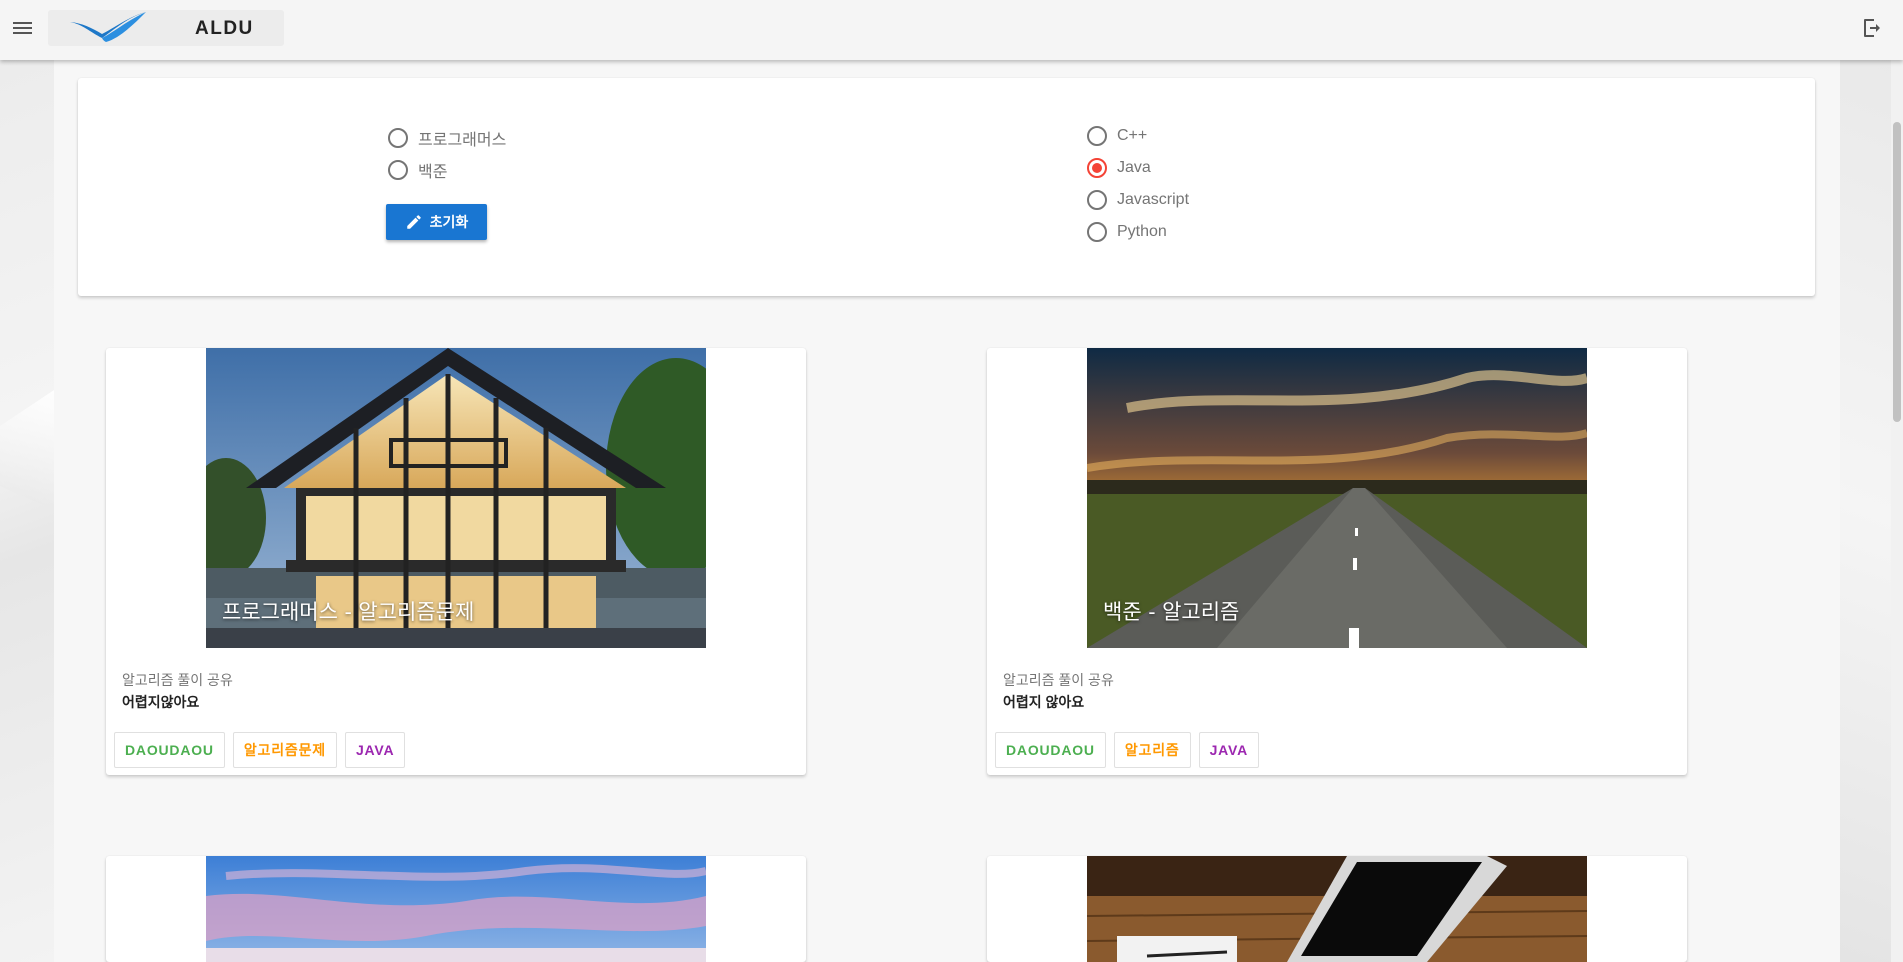 Image resolution: width=1903 pixels, height=962 pixels. I want to click on scrollbar-thumb, so click(1897, 272).